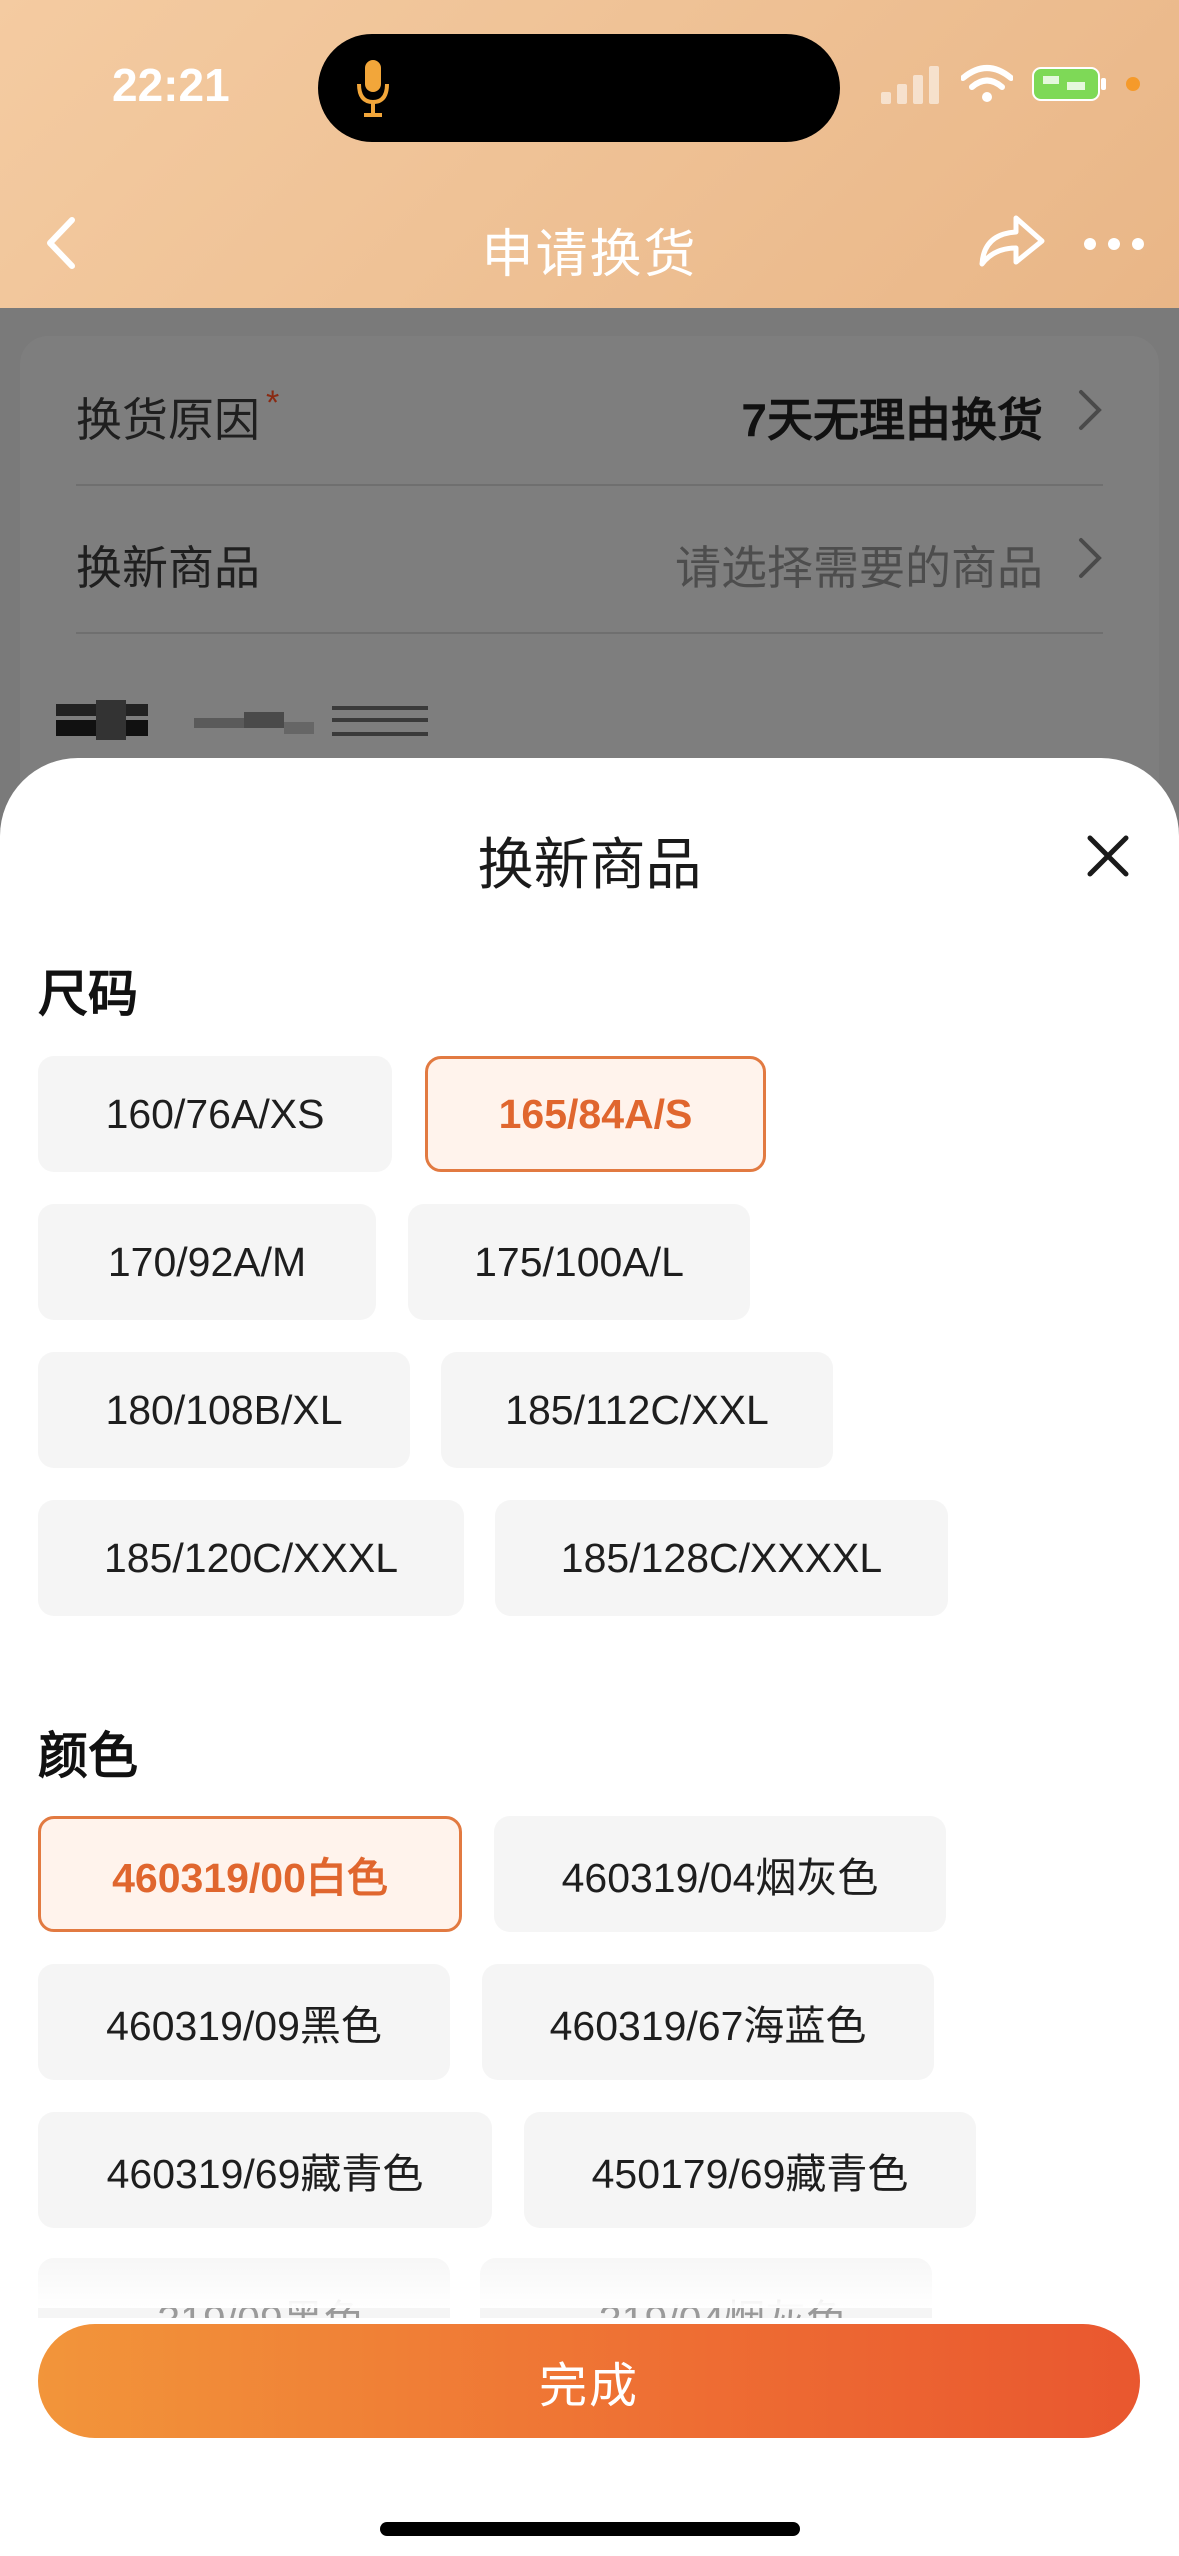 This screenshot has width=1179, height=2556. Describe the element at coordinates (589, 864) in the screenshot. I see `sheet-title: 换新商品` at that location.